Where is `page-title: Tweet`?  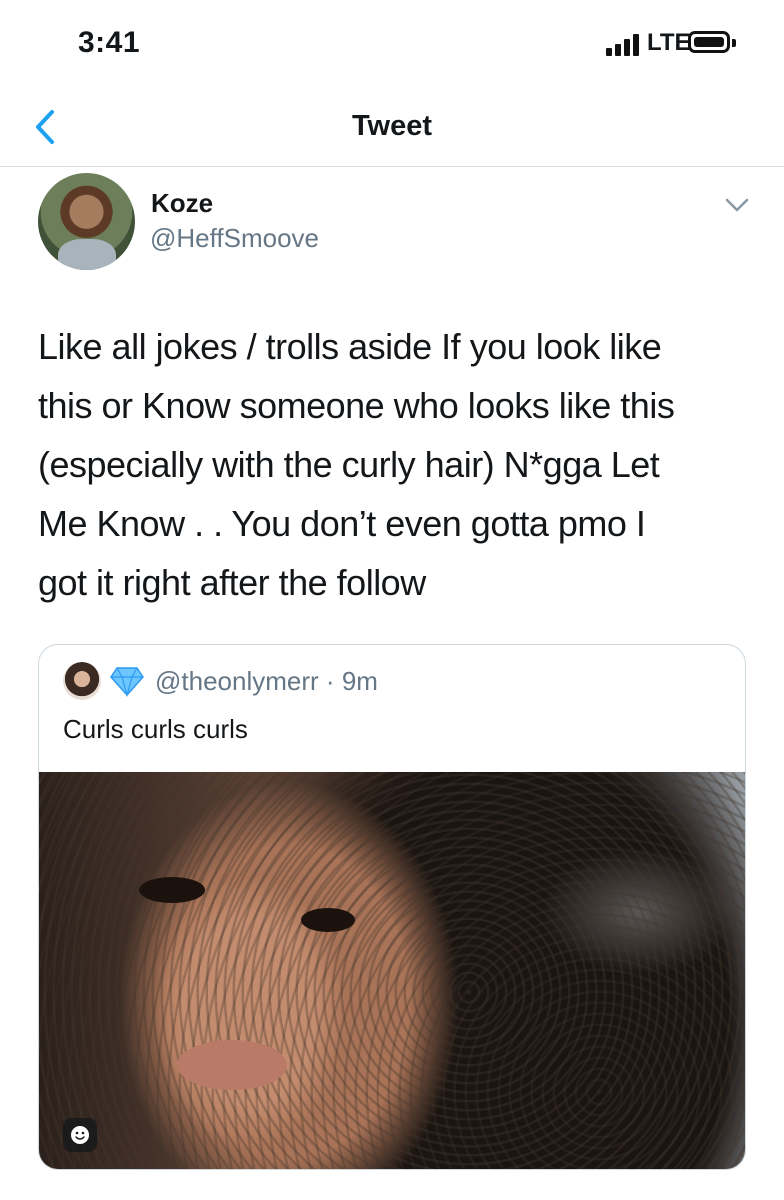
page-title: Tweet is located at coordinates (392, 126).